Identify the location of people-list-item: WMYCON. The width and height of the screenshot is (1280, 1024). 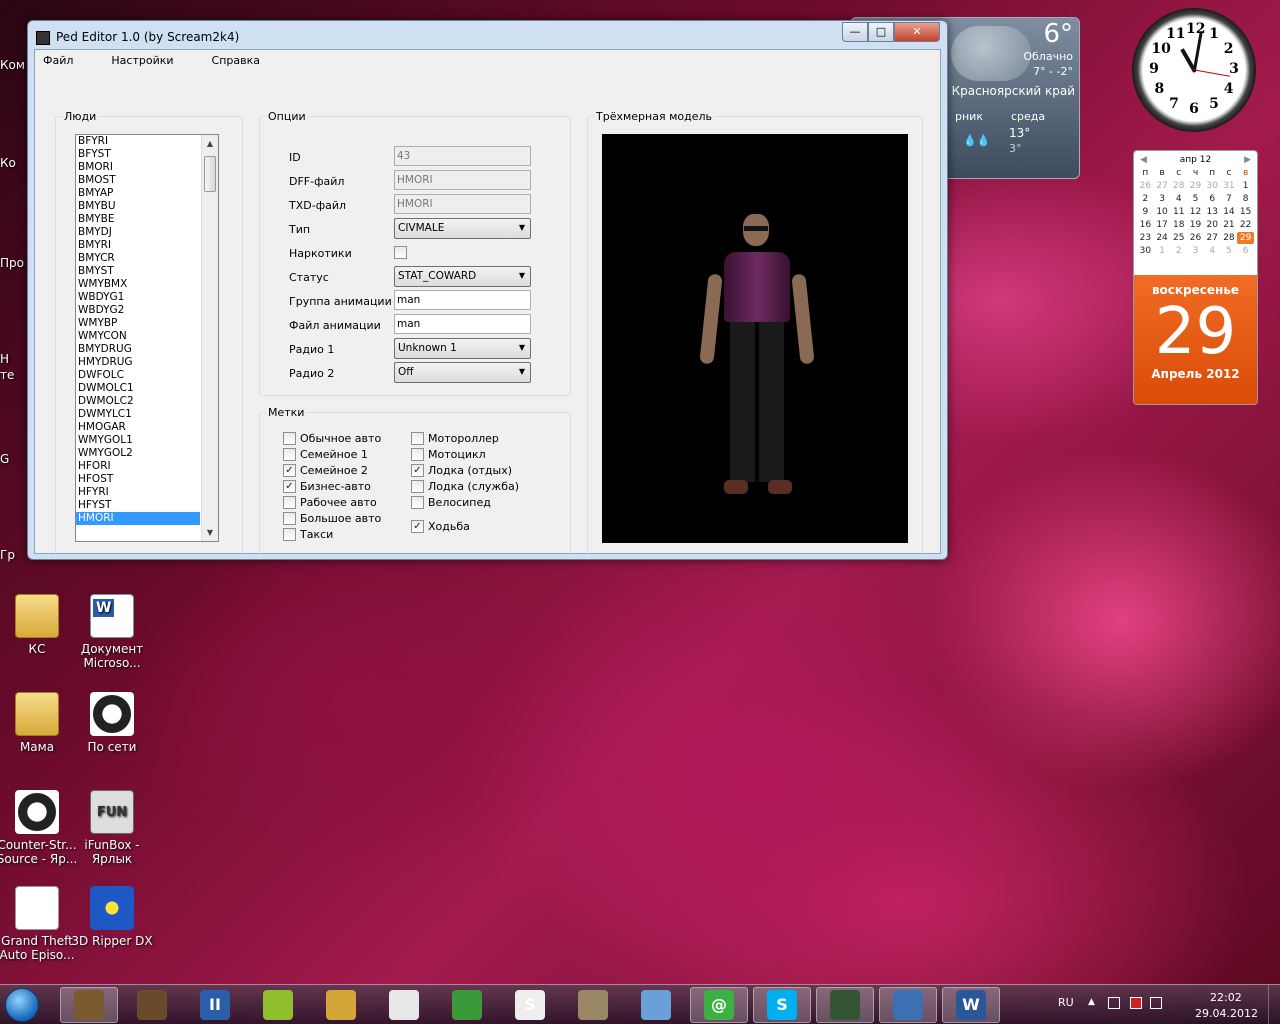
(138, 336).